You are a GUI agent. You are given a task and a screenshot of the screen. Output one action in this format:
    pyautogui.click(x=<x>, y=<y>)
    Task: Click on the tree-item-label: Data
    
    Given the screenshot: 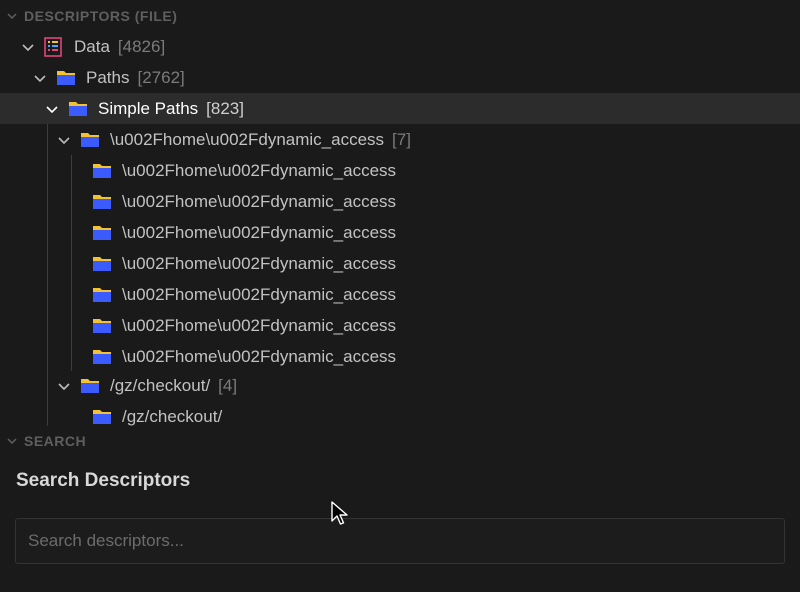 What is the action you would take?
    pyautogui.click(x=92, y=46)
    